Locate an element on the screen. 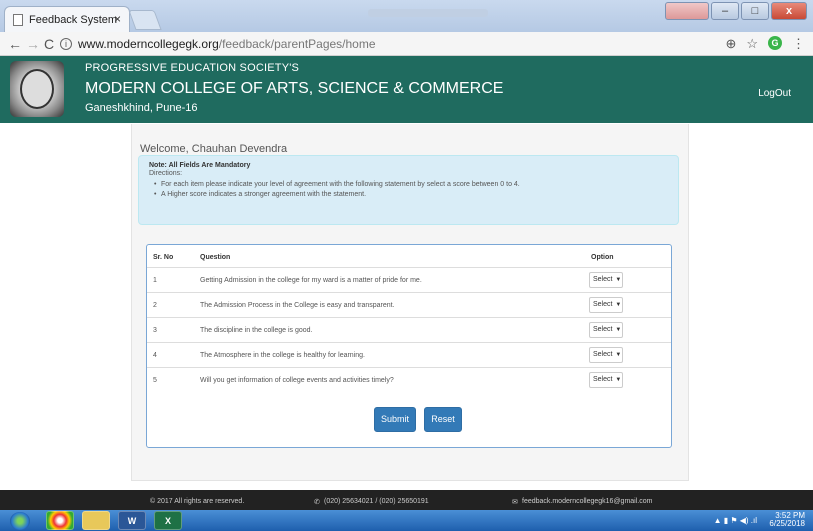 The height and width of the screenshot is (531, 813). college-logo is located at coordinates (37, 89).